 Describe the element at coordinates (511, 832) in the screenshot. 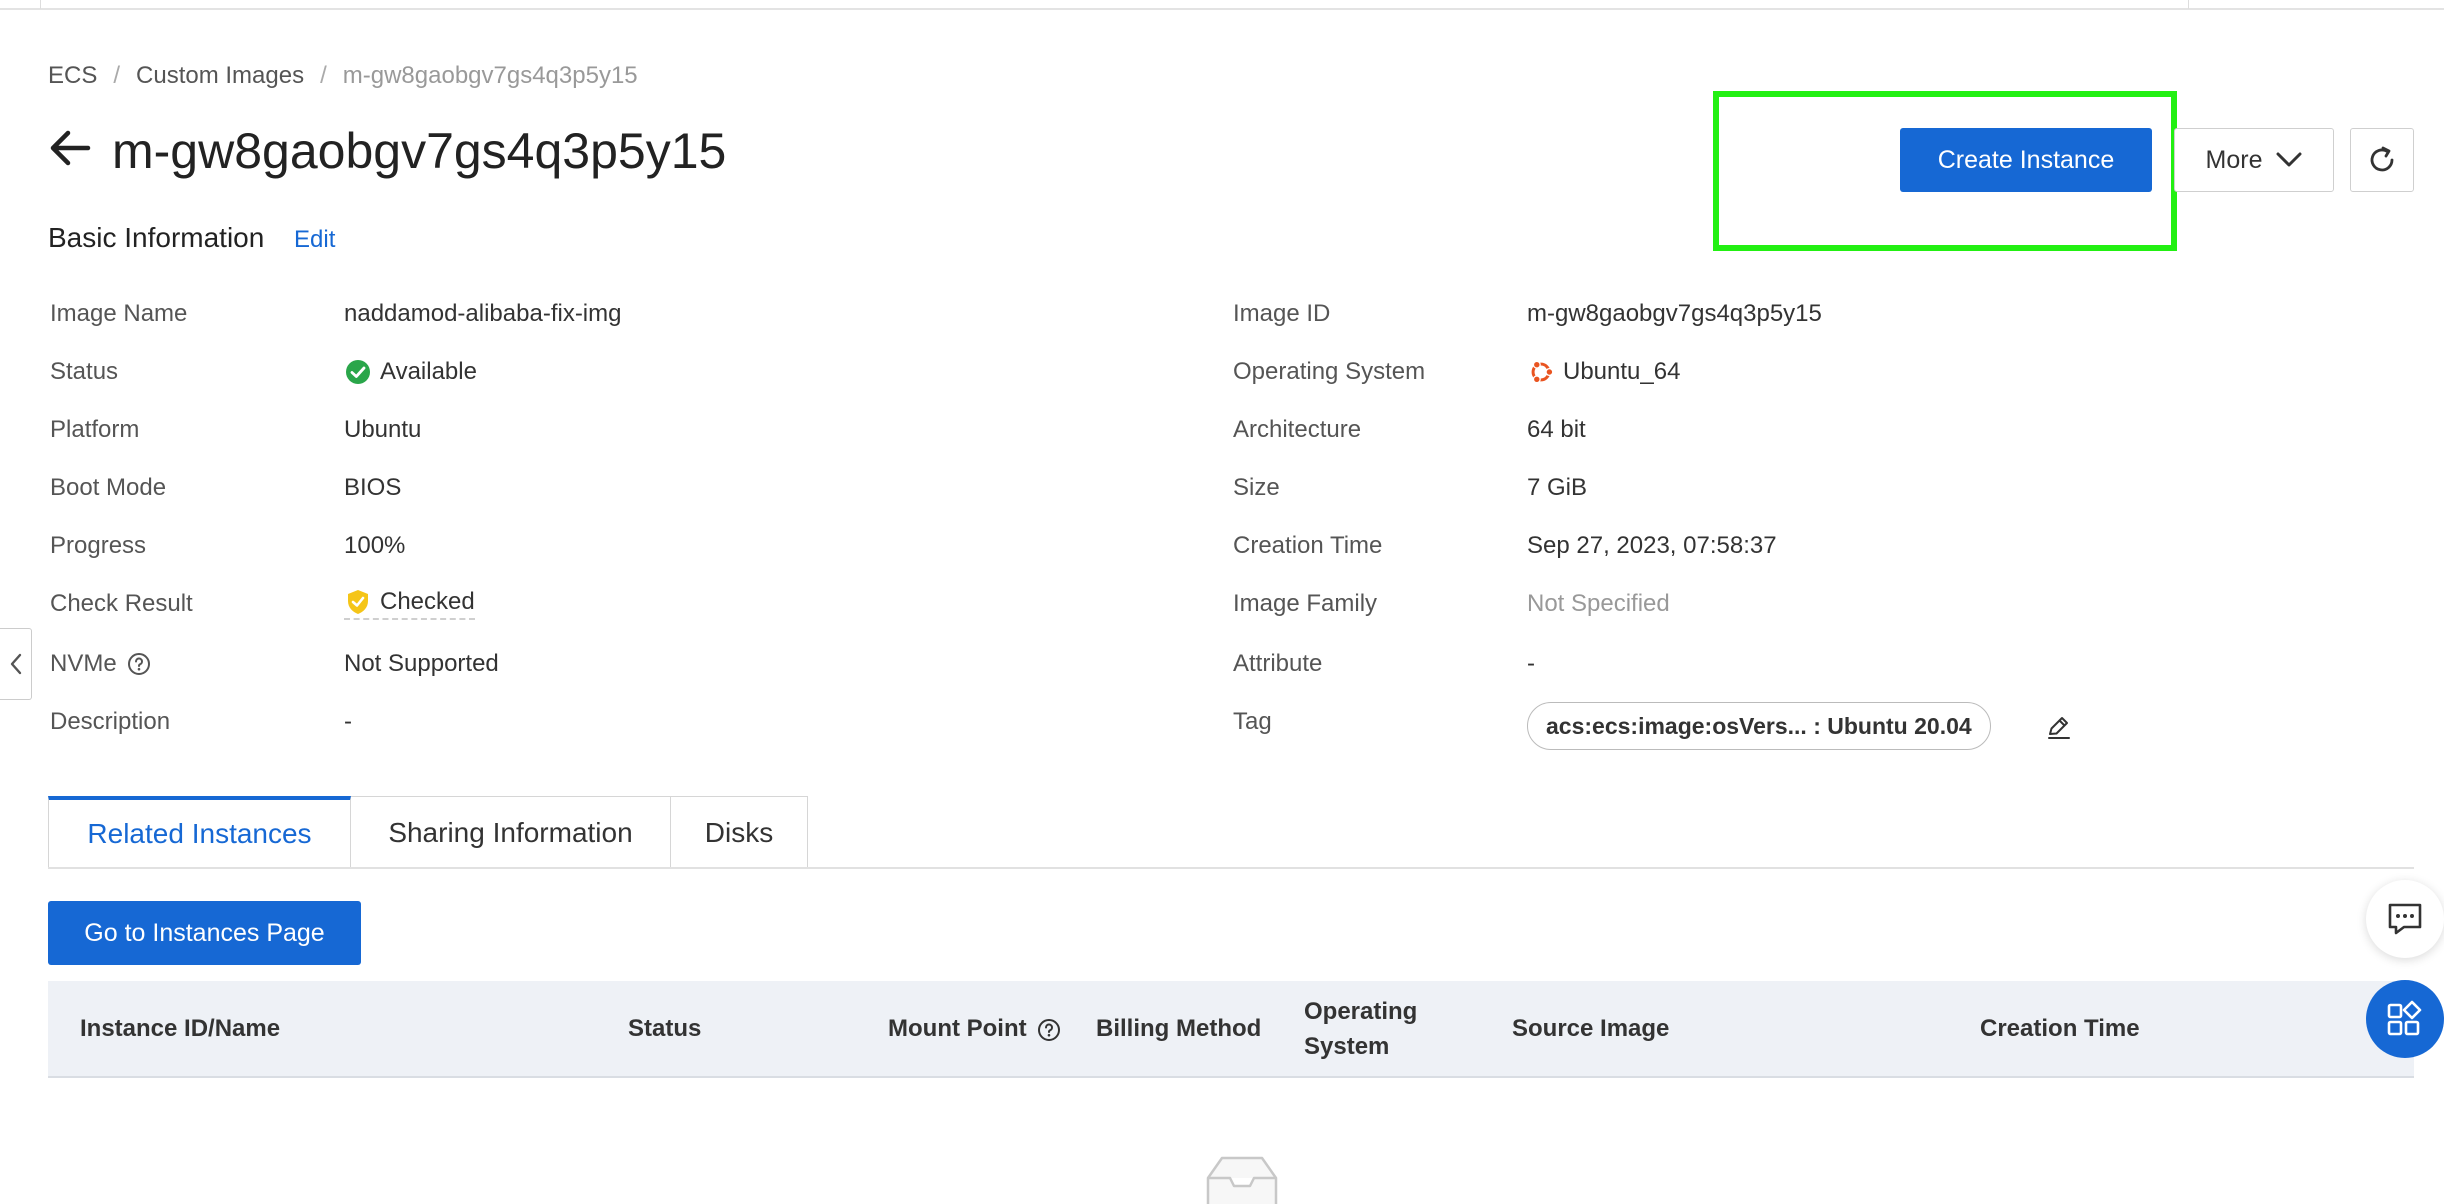

I see `tab-sharing-information: Sharing Information` at that location.